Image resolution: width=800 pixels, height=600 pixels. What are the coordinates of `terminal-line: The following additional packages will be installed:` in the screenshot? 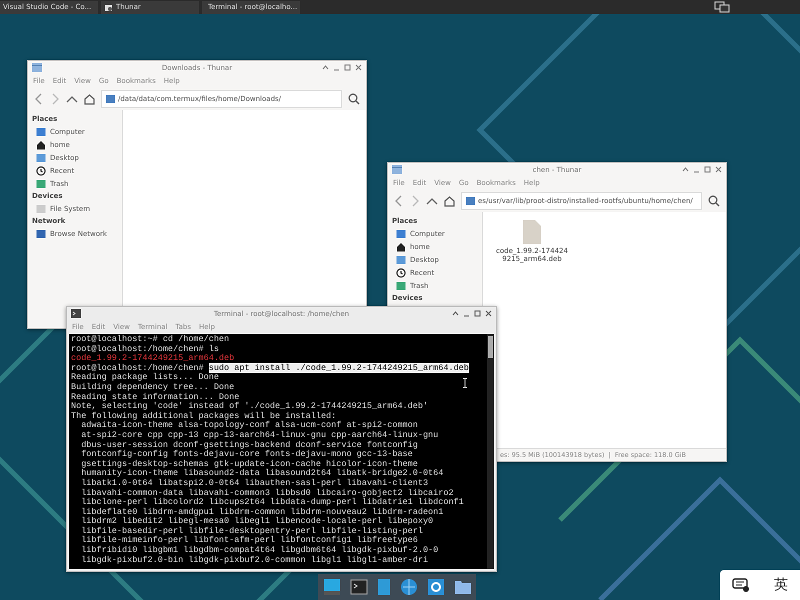 It's located at (203, 415).